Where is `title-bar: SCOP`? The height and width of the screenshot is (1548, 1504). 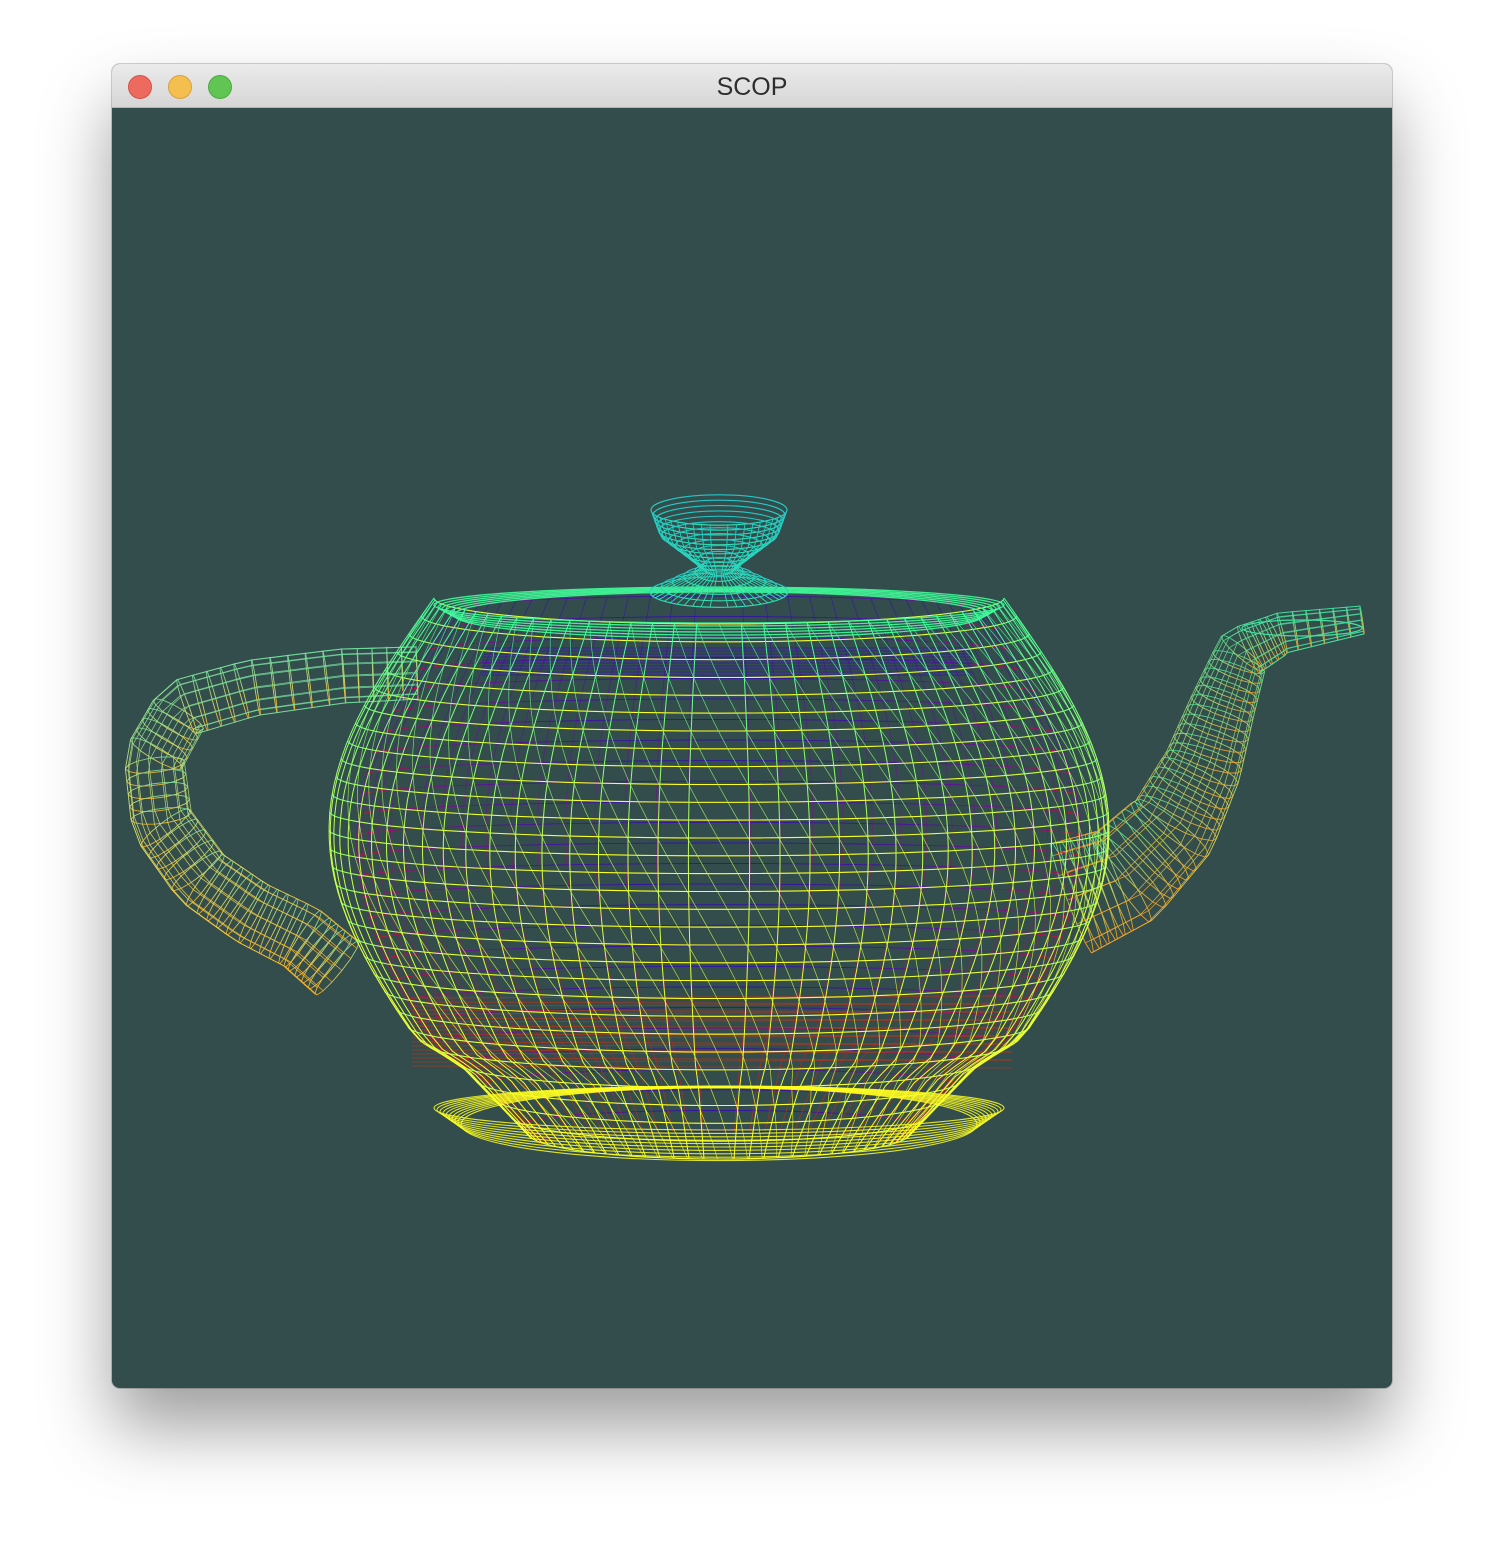 title-bar: SCOP is located at coordinates (752, 86).